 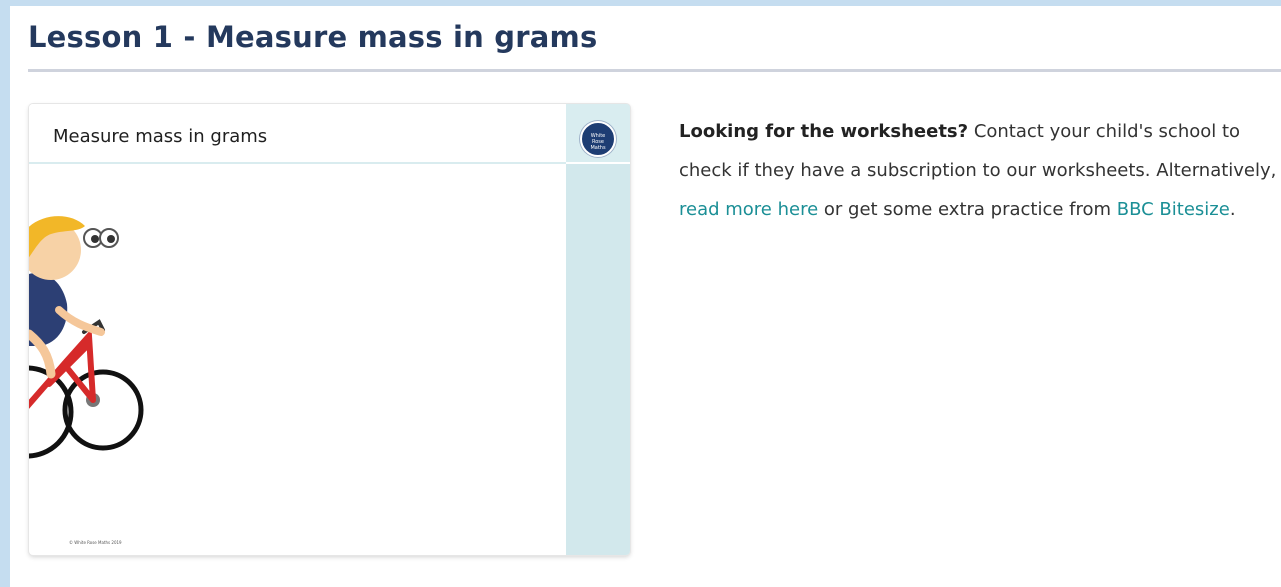 I want to click on girl-on-bicycle-icon, so click(x=86, y=337).